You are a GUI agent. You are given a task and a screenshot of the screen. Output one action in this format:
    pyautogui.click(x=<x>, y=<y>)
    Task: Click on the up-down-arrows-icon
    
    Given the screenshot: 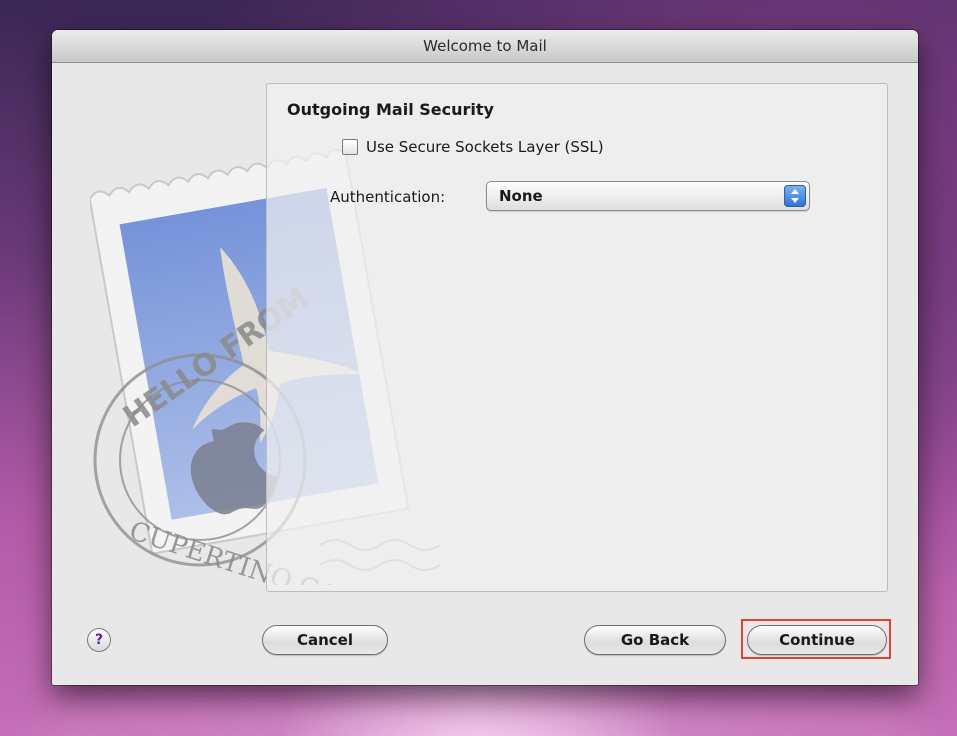 What is the action you would take?
    pyautogui.click(x=795, y=196)
    